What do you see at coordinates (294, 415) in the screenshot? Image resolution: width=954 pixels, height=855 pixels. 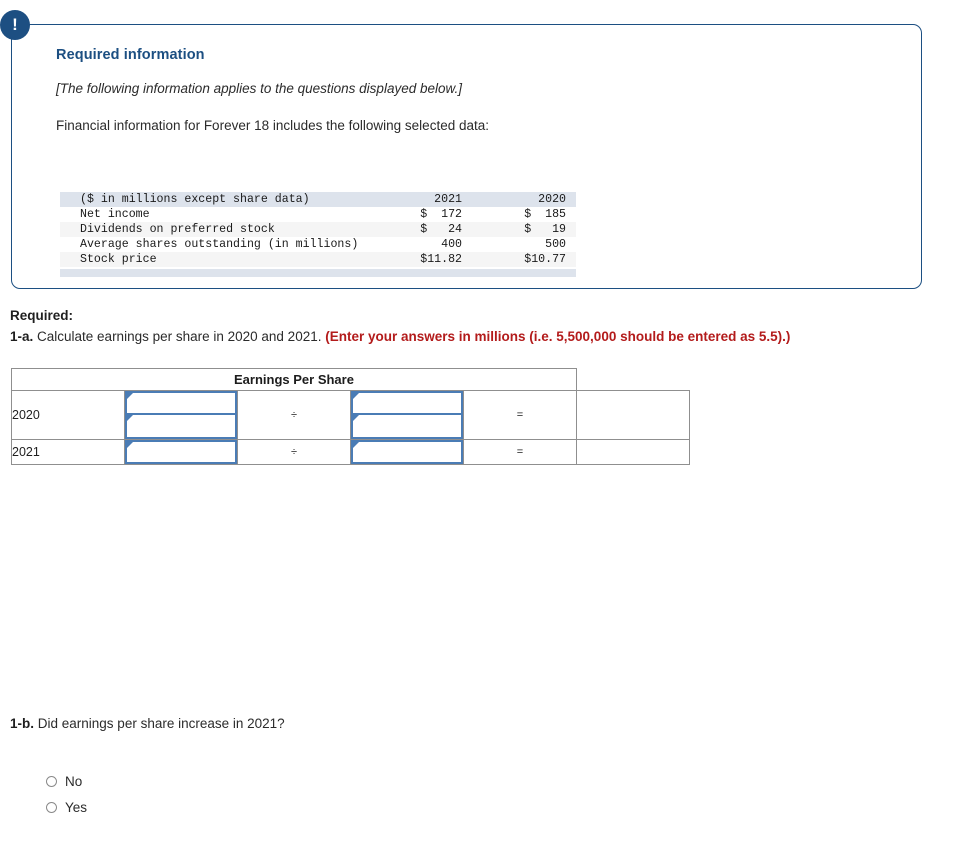 I see `divide-symbol-2020: ÷` at bounding box center [294, 415].